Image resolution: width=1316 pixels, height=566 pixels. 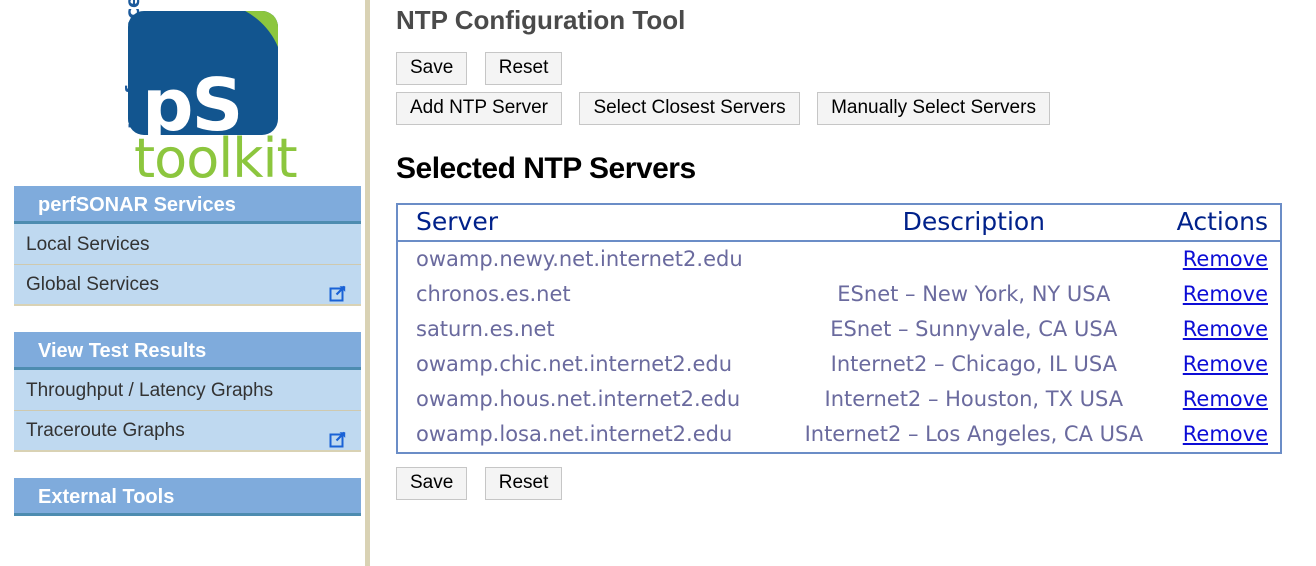 I want to click on nav-group-header: View Test Results, so click(x=187, y=351).